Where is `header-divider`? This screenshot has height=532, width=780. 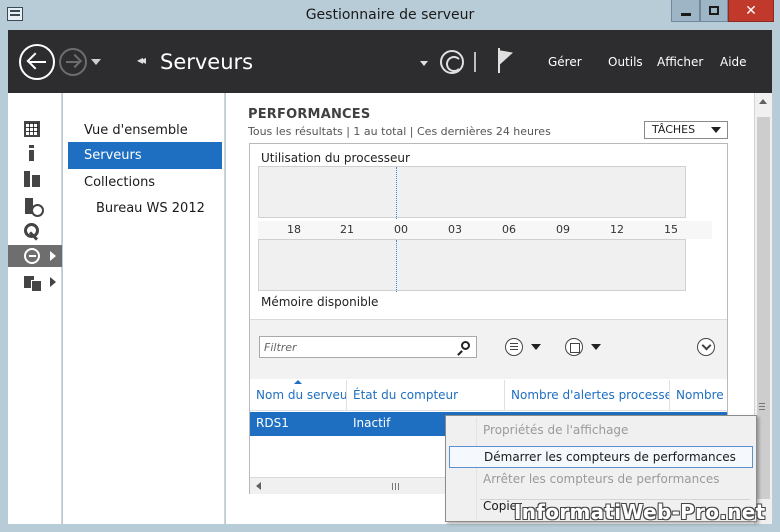
header-divider is located at coordinates (488, 410).